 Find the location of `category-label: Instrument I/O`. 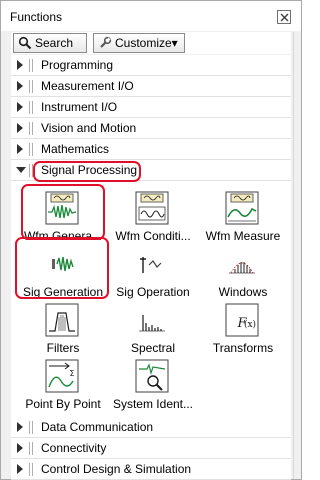

category-label: Instrument I/O is located at coordinates (79, 107).